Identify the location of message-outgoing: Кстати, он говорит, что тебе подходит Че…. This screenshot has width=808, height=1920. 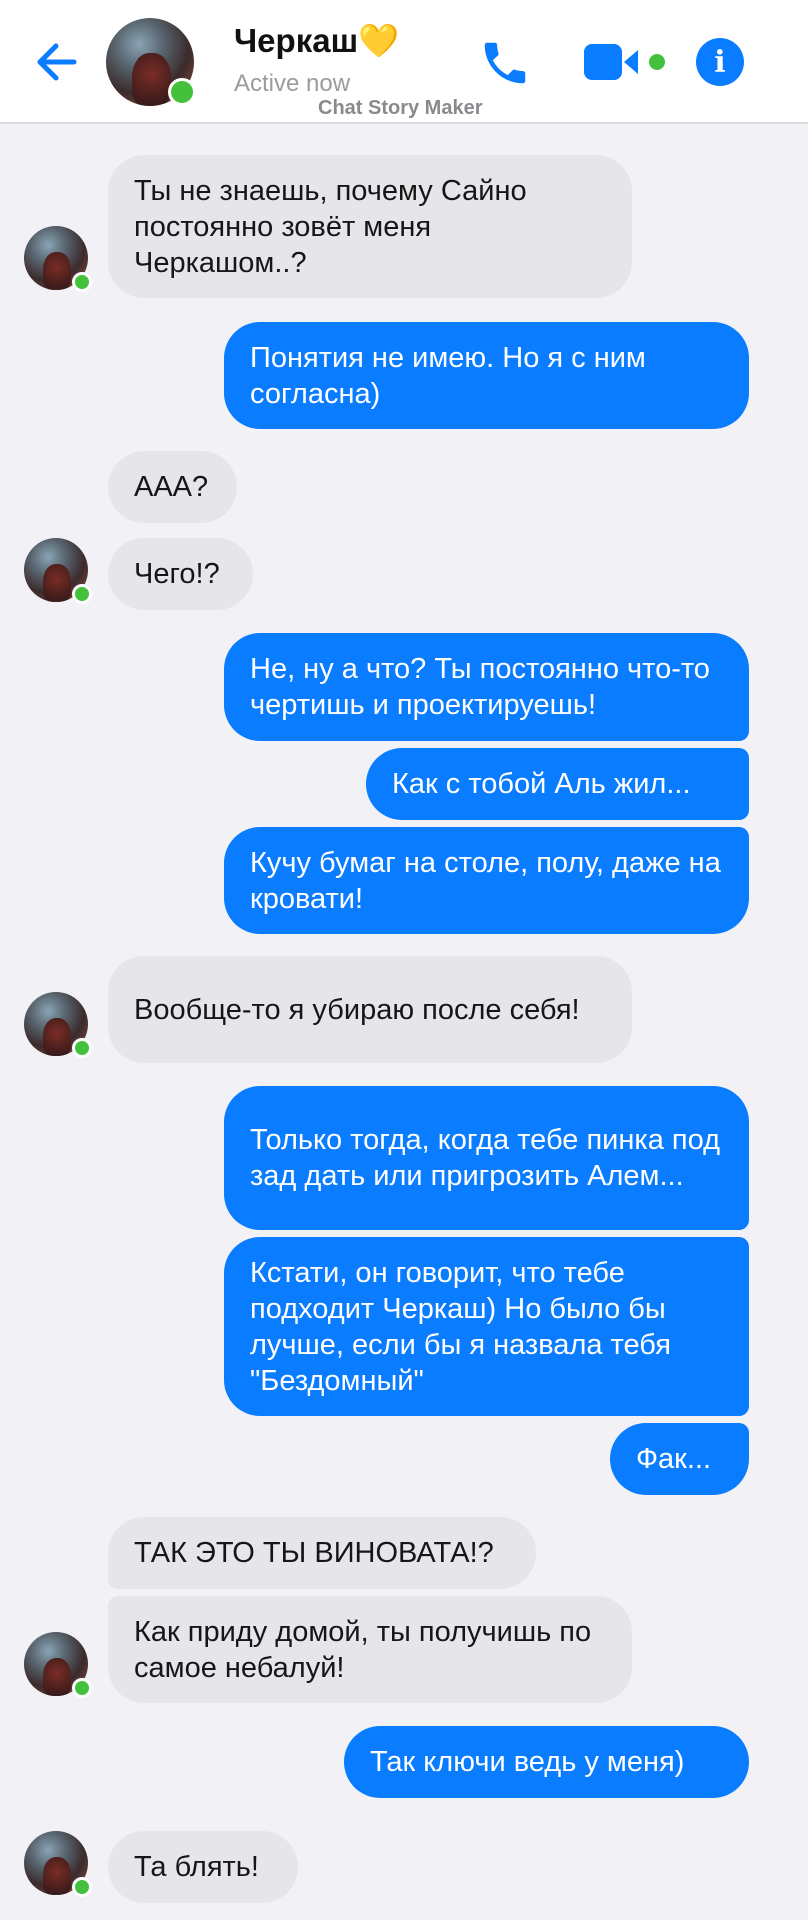
(486, 1326).